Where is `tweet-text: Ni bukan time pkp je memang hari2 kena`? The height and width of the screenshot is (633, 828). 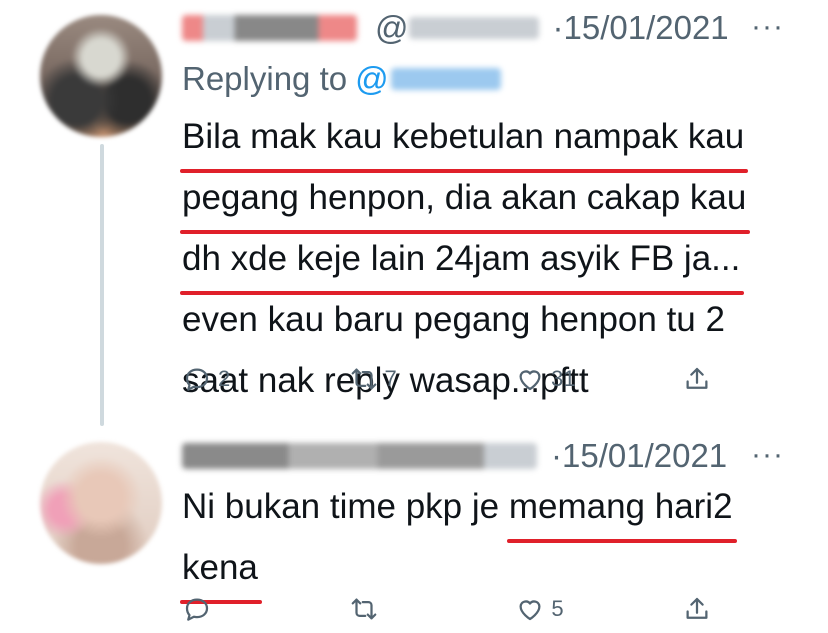
tweet-text: Ni bukan time pkp je memang hari2 kena is located at coordinates (458, 540).